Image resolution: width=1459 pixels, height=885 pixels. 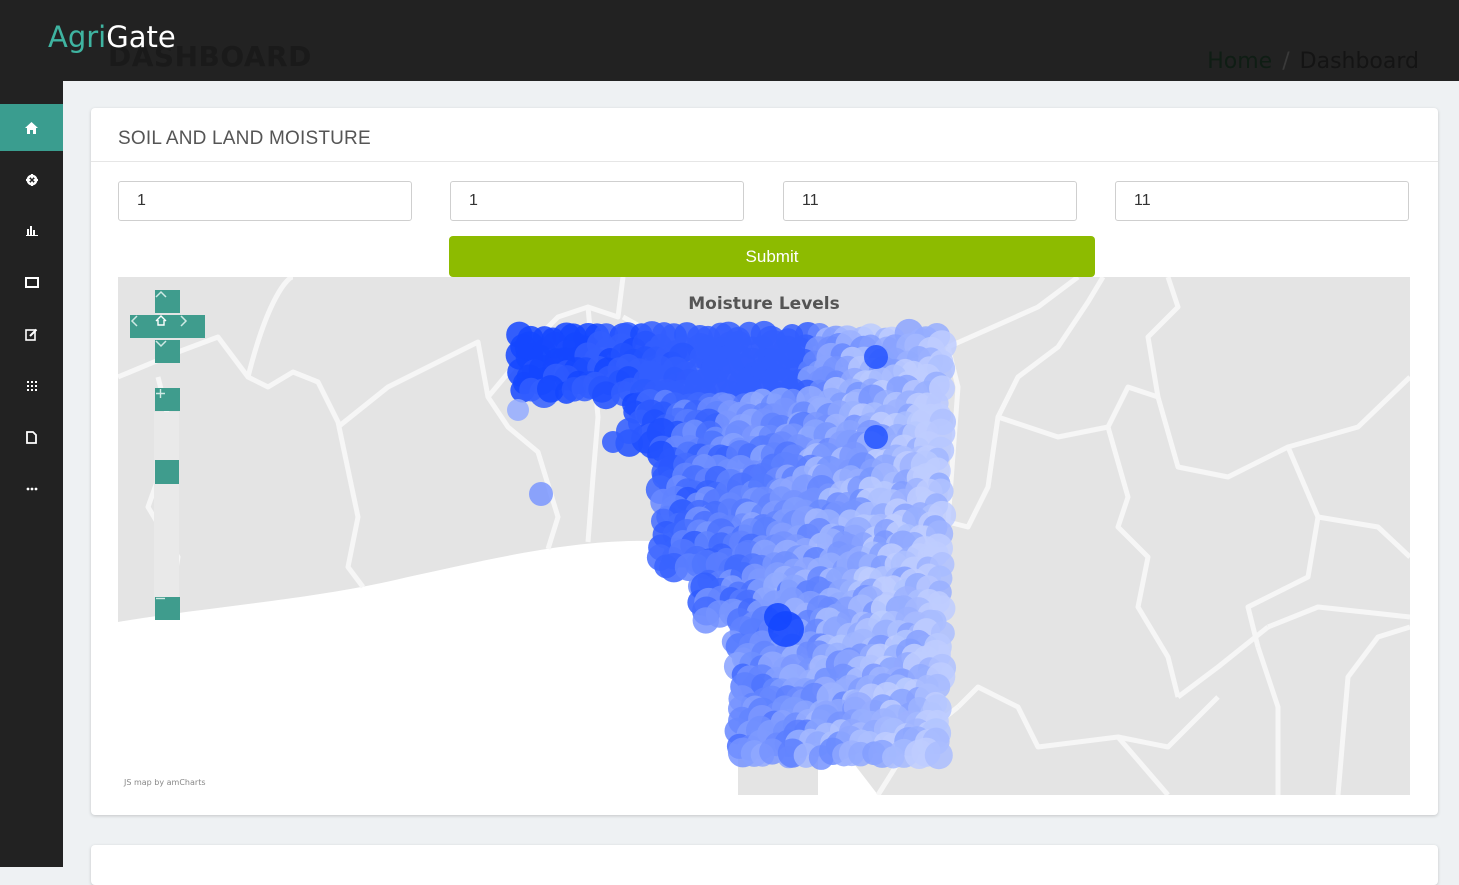 What do you see at coordinates (161, 344) in the screenshot?
I see `chevron-down-icon` at bounding box center [161, 344].